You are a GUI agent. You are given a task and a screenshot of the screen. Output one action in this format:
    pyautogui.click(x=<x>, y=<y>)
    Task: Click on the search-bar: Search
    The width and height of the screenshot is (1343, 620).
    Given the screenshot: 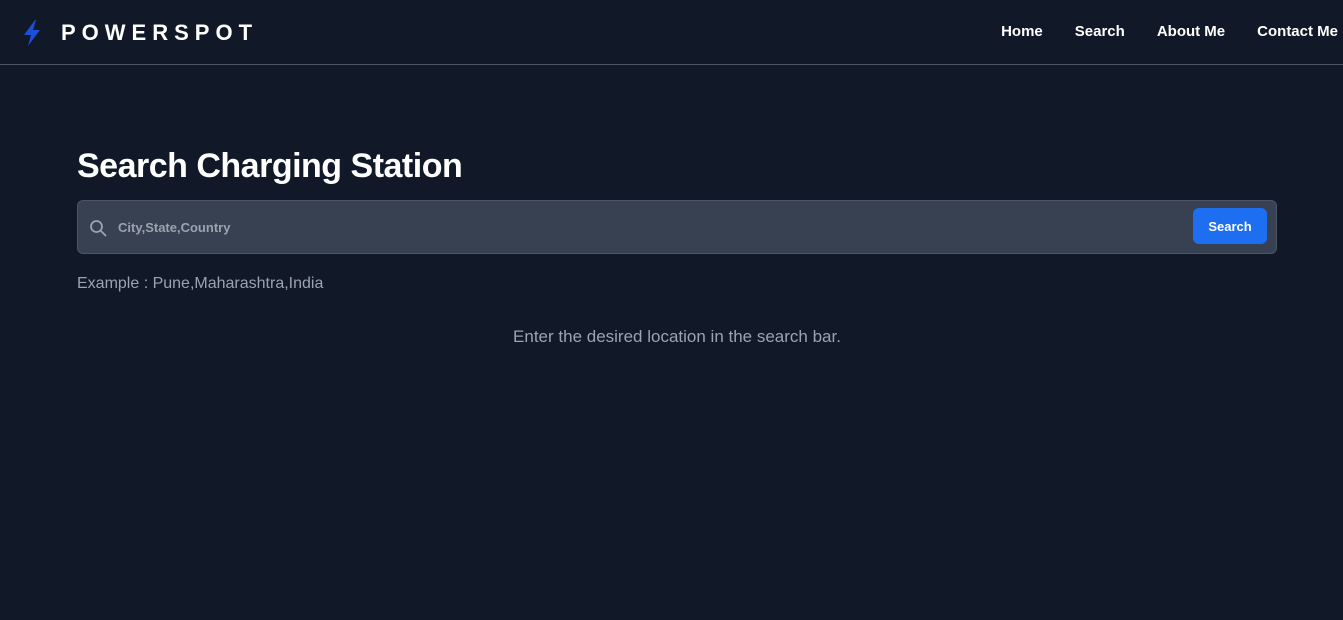 What is the action you would take?
    pyautogui.click(x=677, y=227)
    